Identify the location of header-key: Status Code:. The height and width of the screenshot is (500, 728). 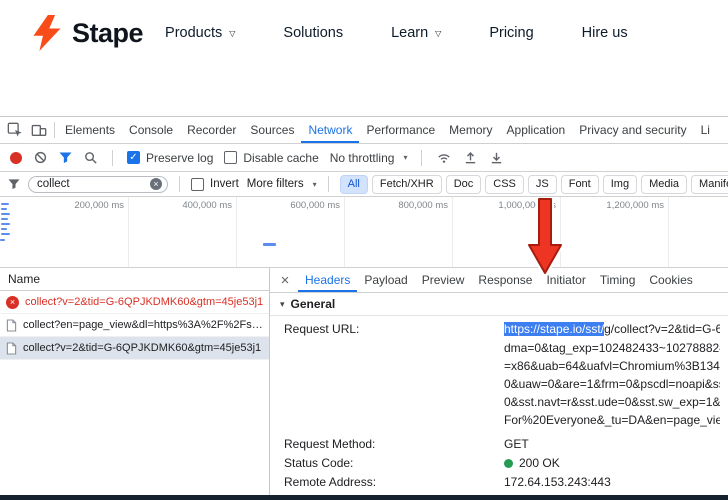
(319, 463).